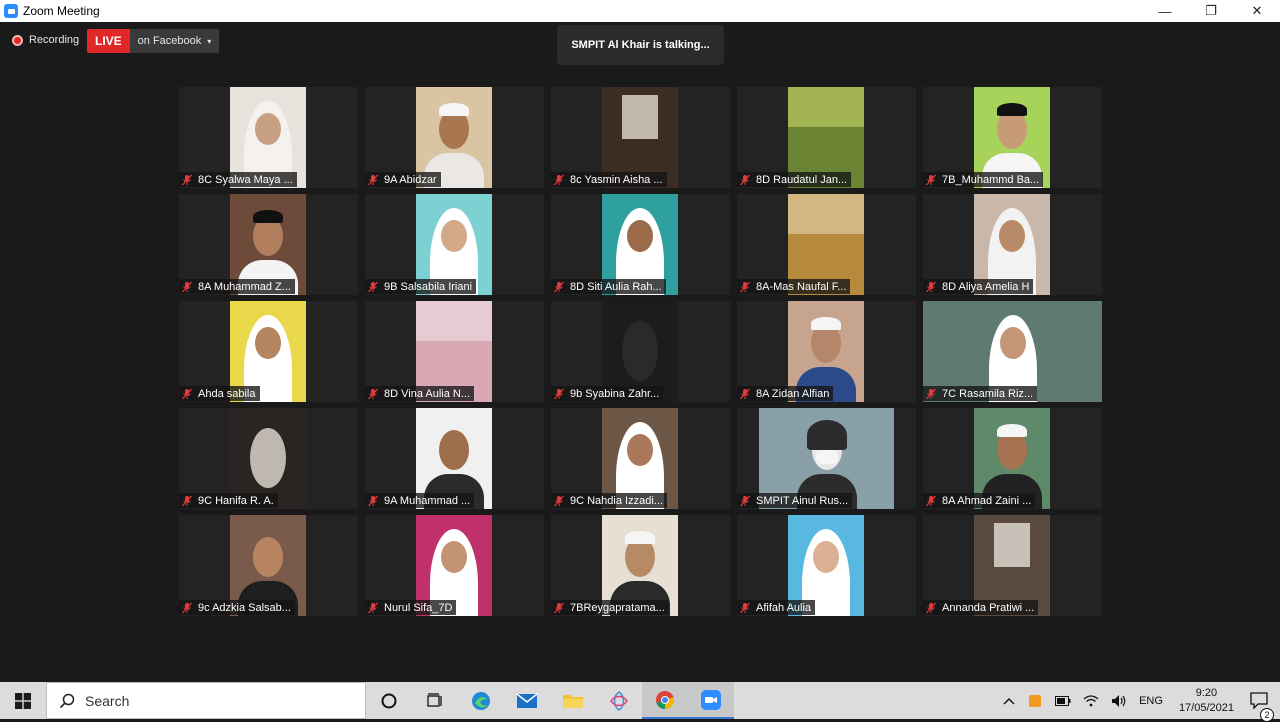  I want to click on paint3d-taskbar-button, so click(619, 700).